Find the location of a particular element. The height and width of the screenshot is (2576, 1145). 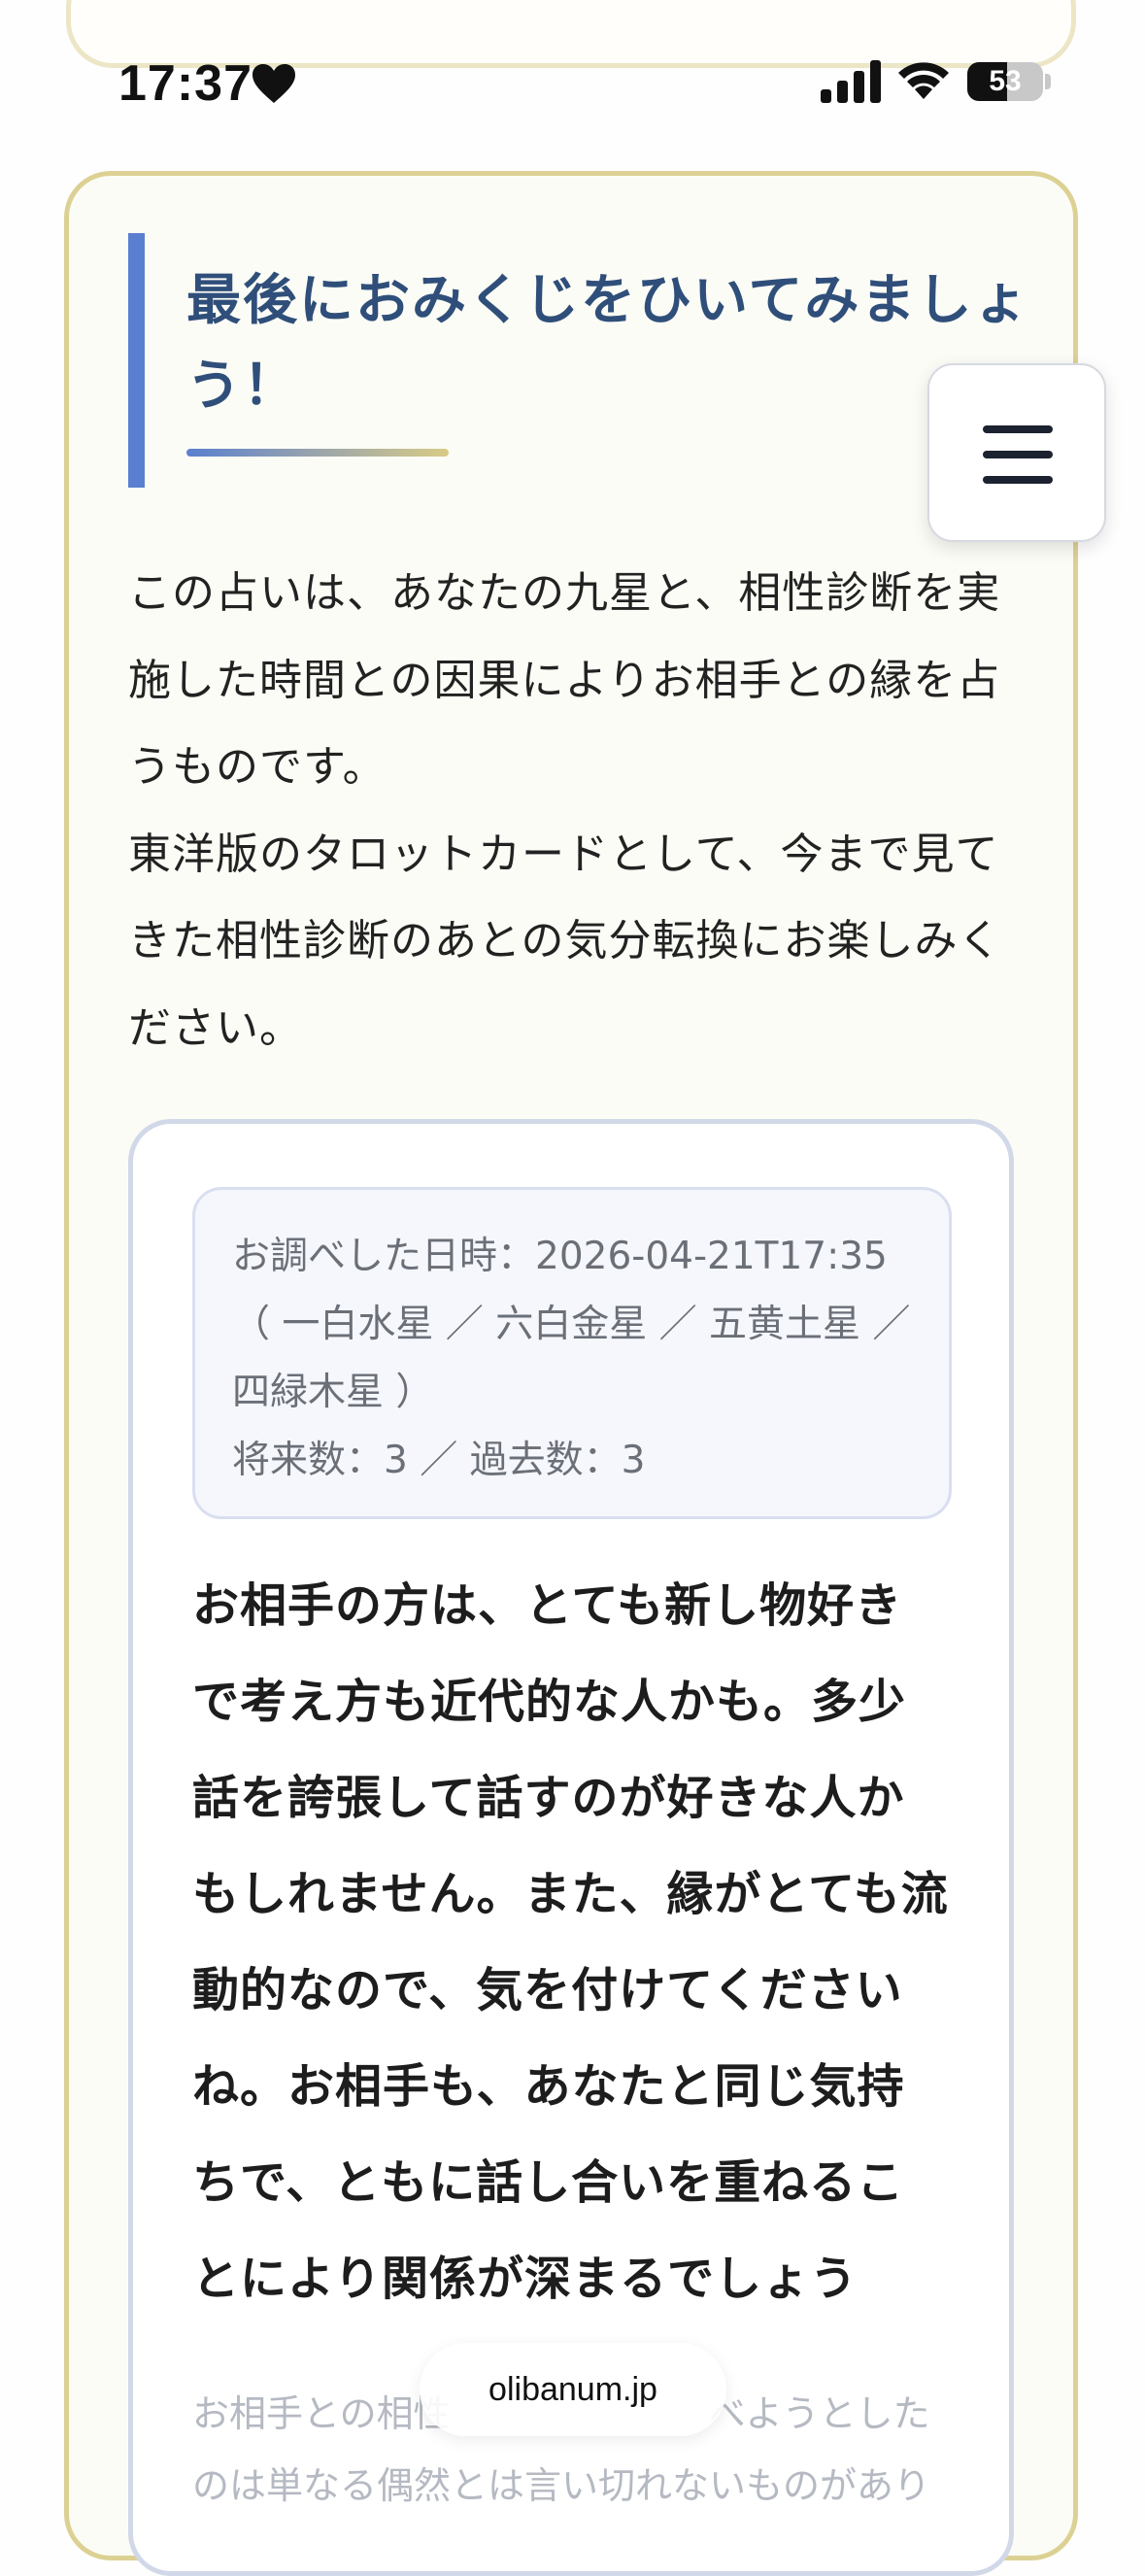

heart-icon is located at coordinates (274, 83).